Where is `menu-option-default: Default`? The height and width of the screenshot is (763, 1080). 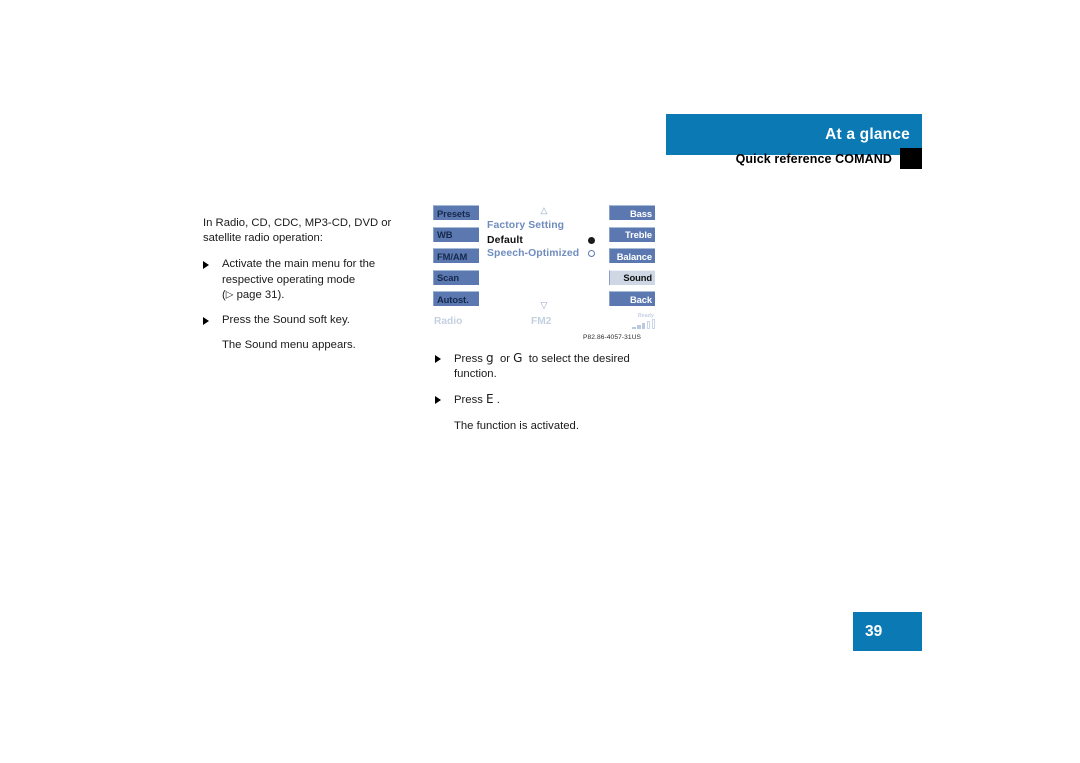 menu-option-default: Default is located at coordinates (547, 240).